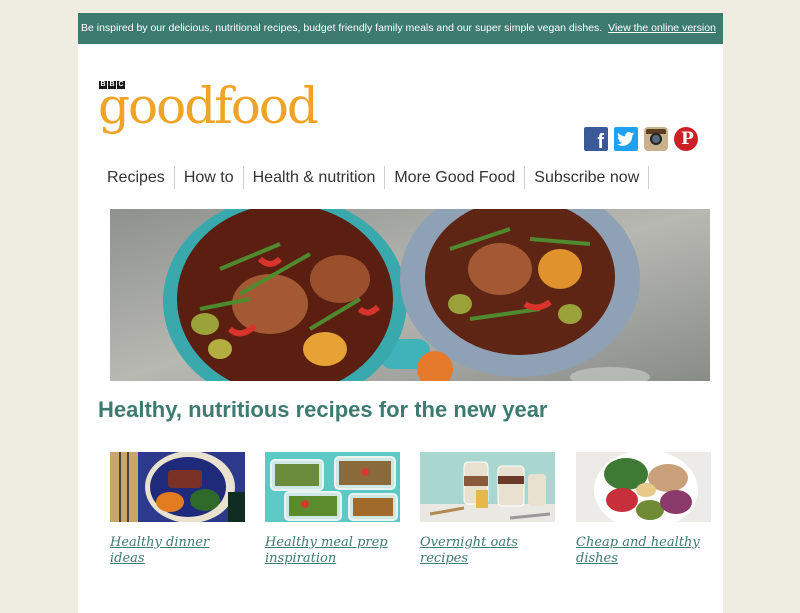 This screenshot has height=613, width=800. Describe the element at coordinates (641, 140) in the screenshot. I see `social-links` at that location.